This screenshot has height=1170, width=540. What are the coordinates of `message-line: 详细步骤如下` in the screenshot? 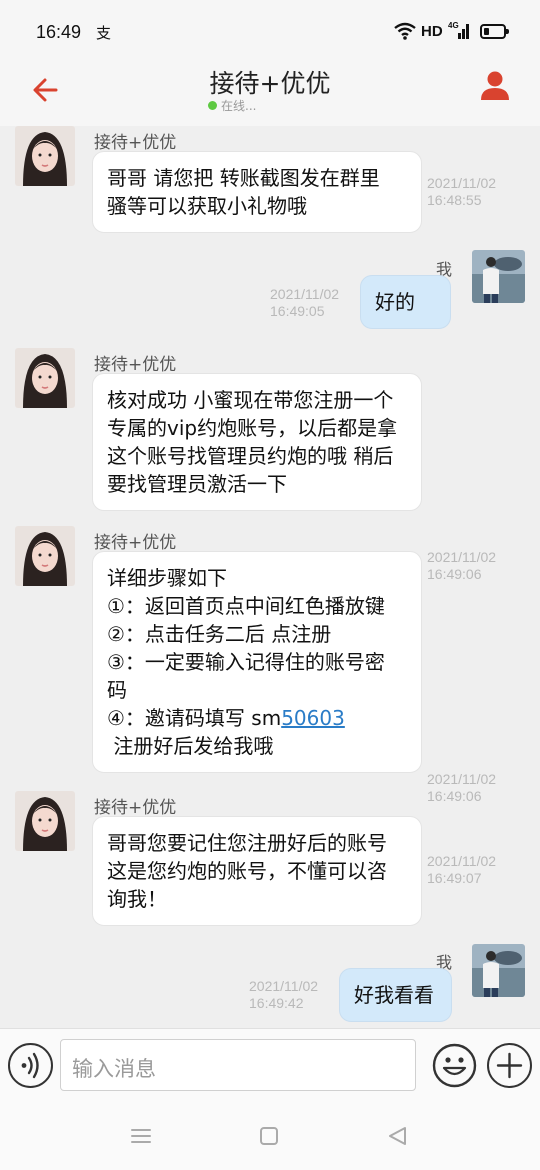 It's located at (167, 578).